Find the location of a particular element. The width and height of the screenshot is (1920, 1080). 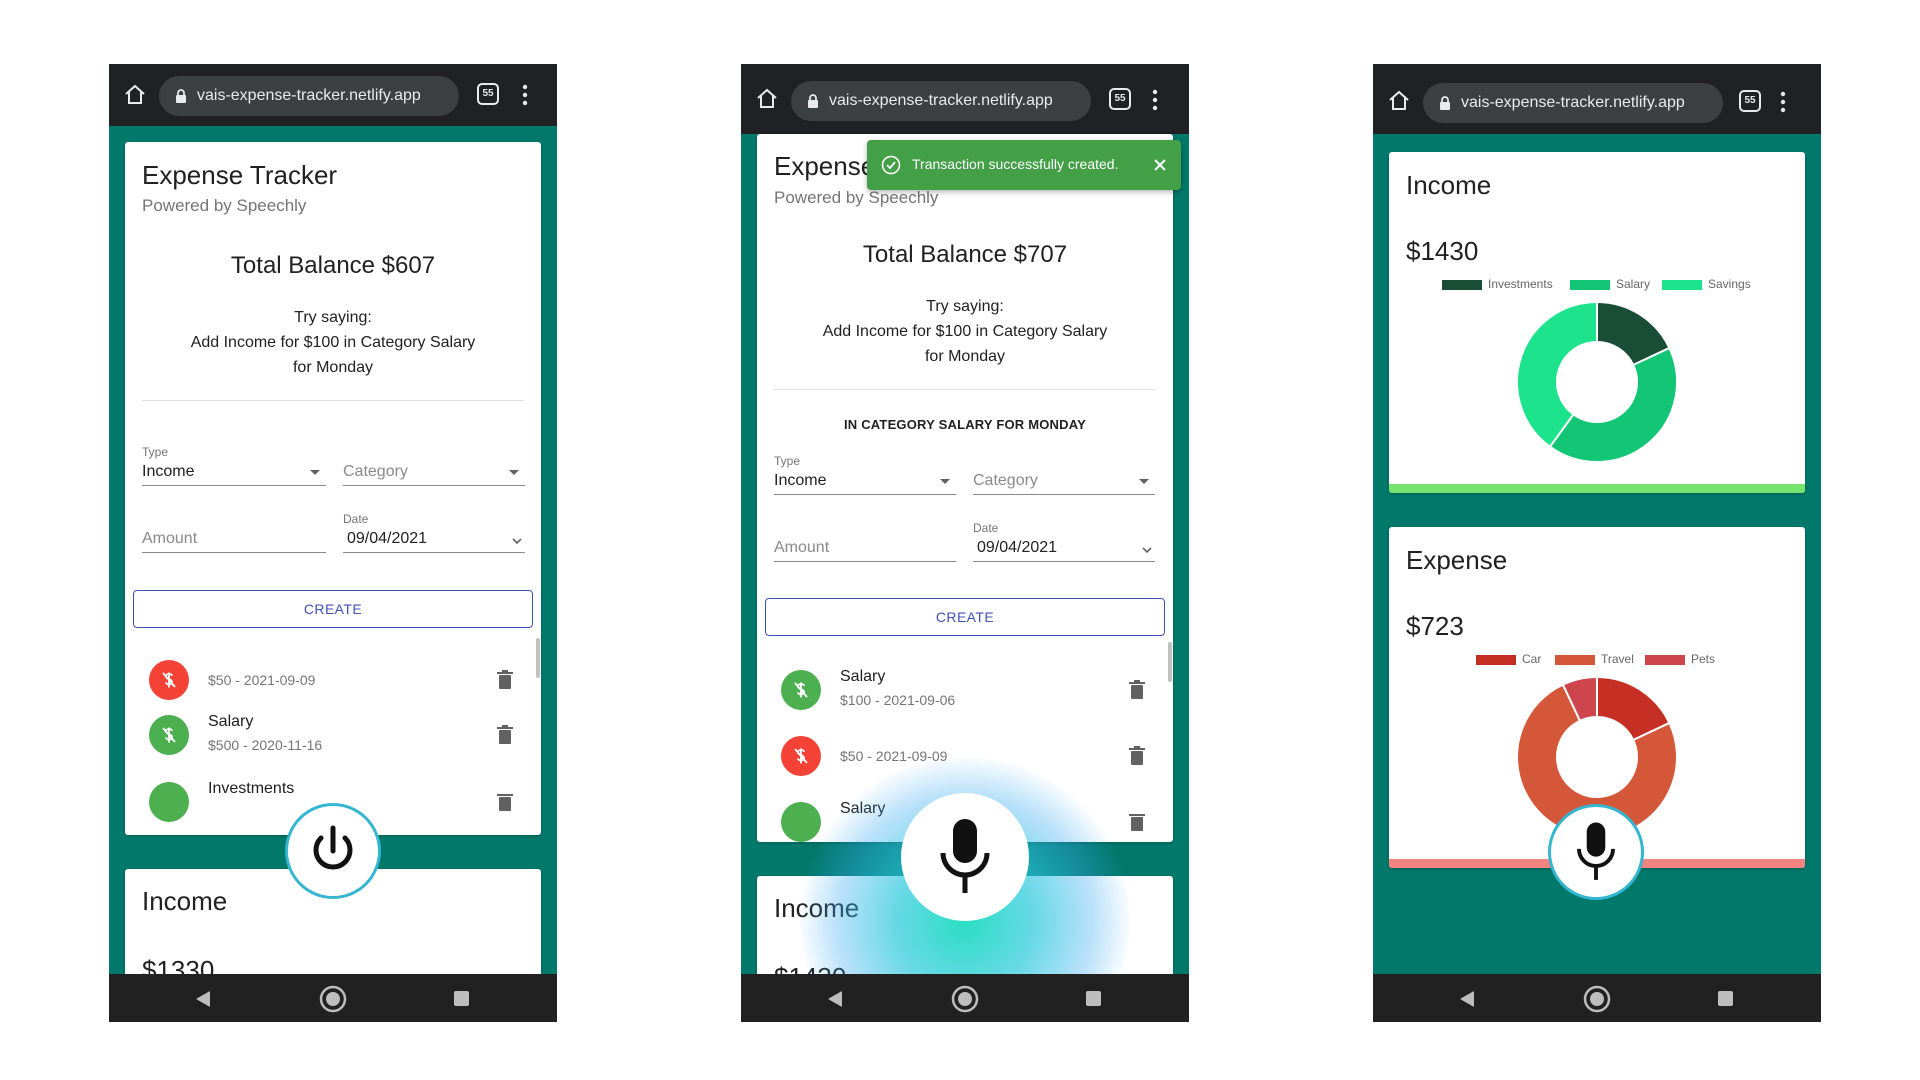

browser-url-bar: vais-expense-tracker.netlify.app 55 is located at coordinates (333, 95).